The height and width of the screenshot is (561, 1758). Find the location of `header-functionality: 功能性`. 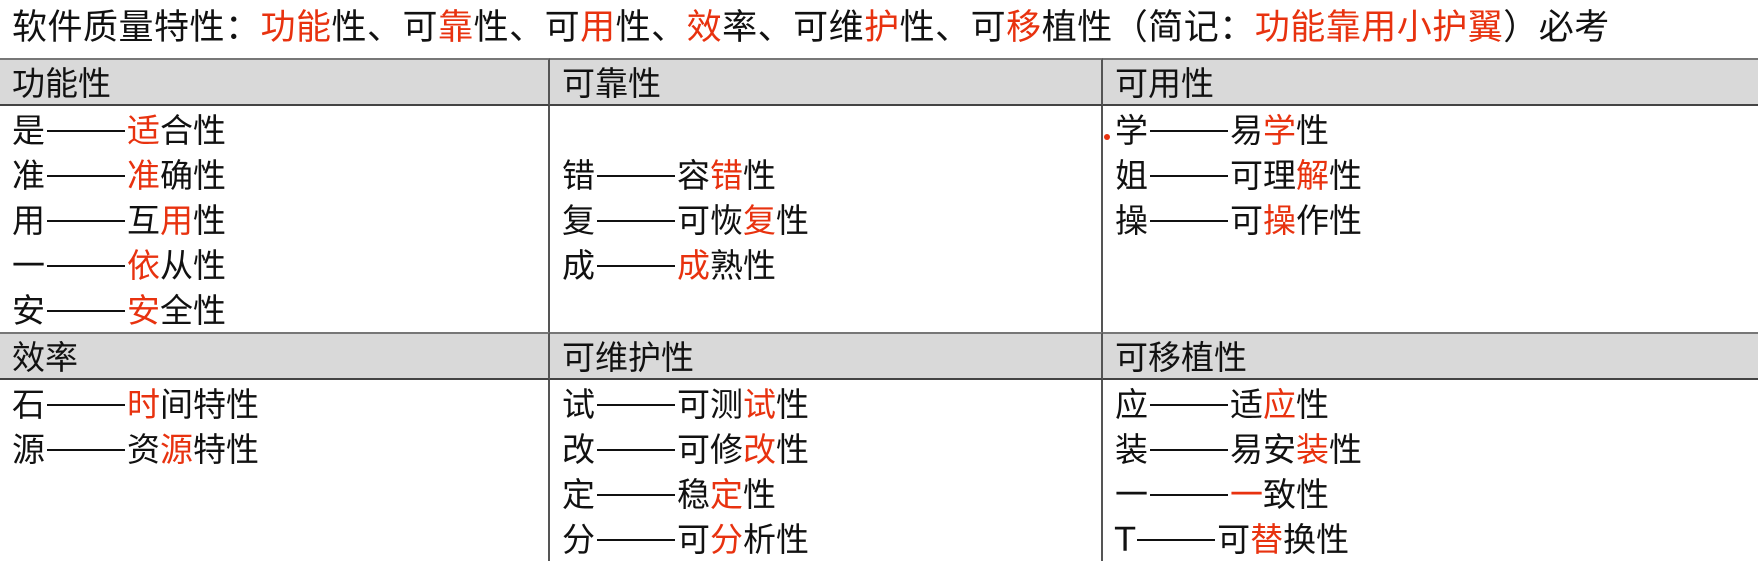

header-functionality: 功能性 is located at coordinates (275, 82).